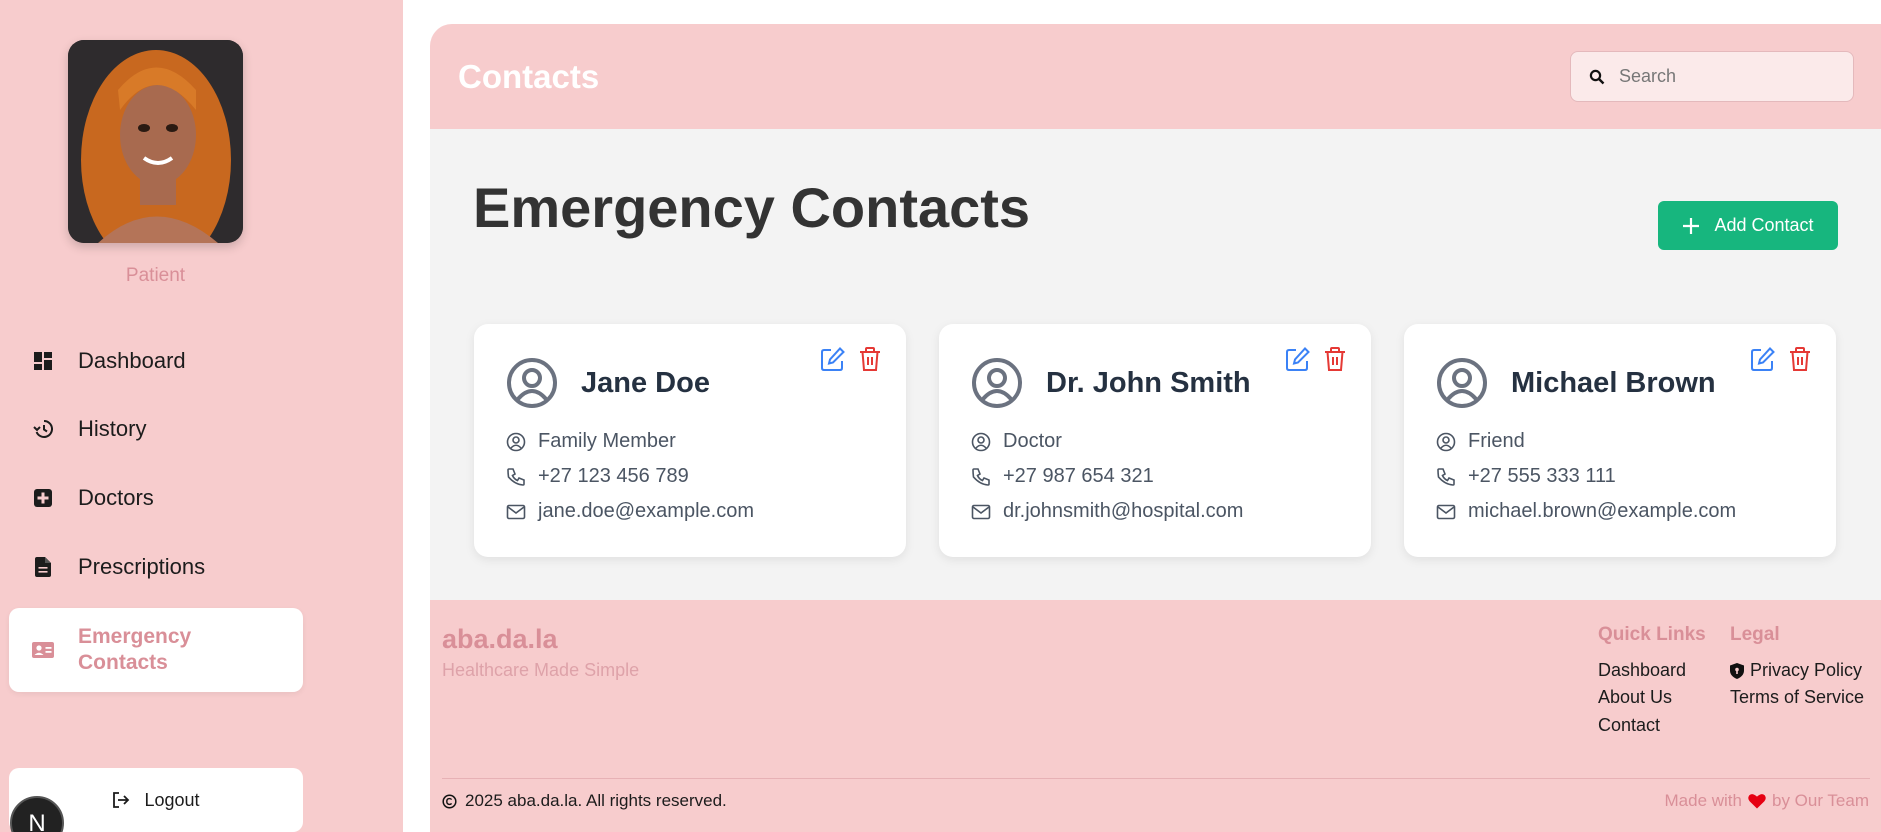  I want to click on header: Contacts, so click(1155, 76).